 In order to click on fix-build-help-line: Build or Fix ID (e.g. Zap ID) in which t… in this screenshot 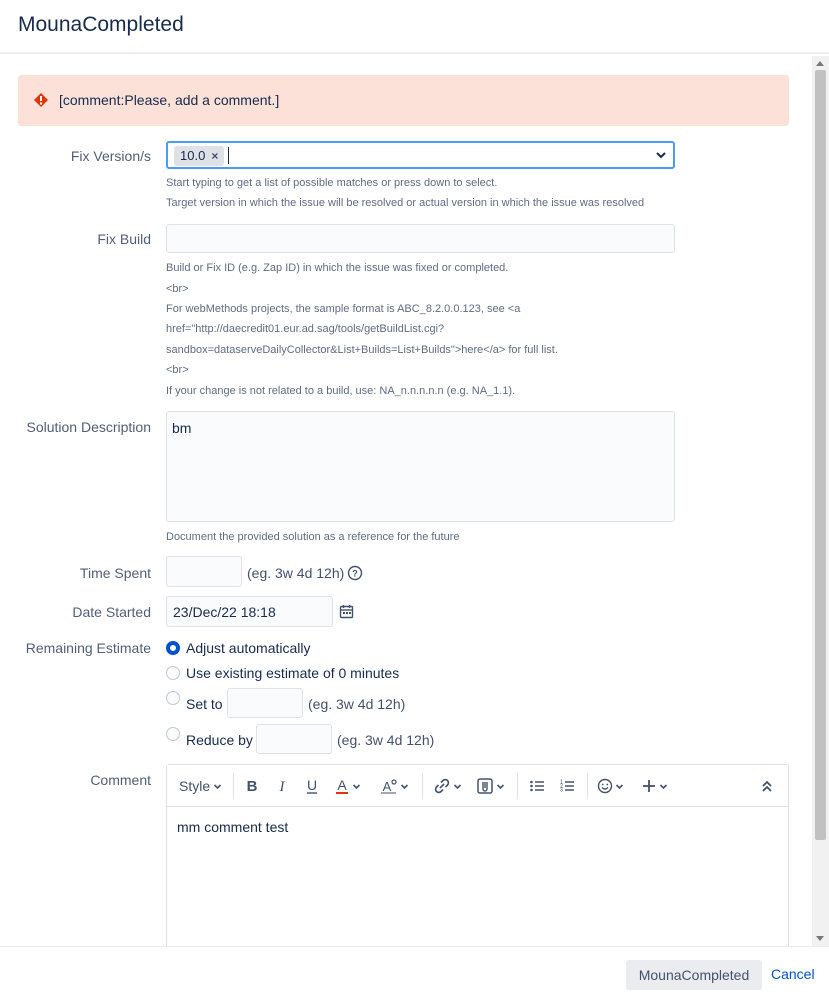, I will do `click(337, 268)`.